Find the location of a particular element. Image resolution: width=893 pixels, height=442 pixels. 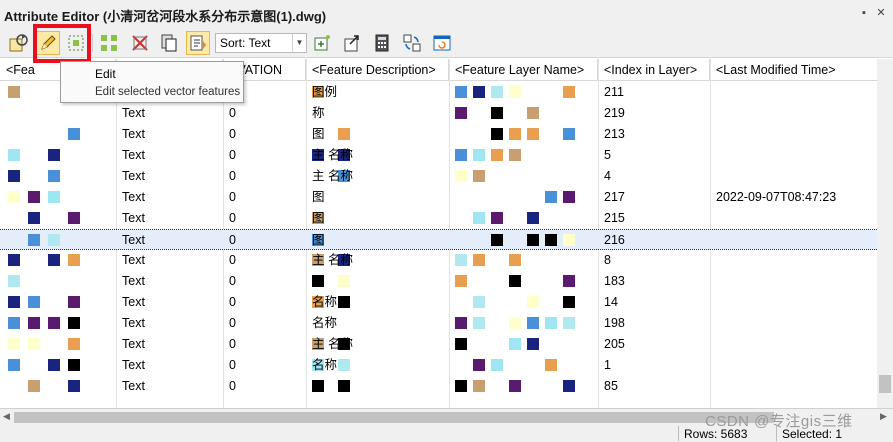

pin-icon: ▪ is located at coordinates (864, 13).